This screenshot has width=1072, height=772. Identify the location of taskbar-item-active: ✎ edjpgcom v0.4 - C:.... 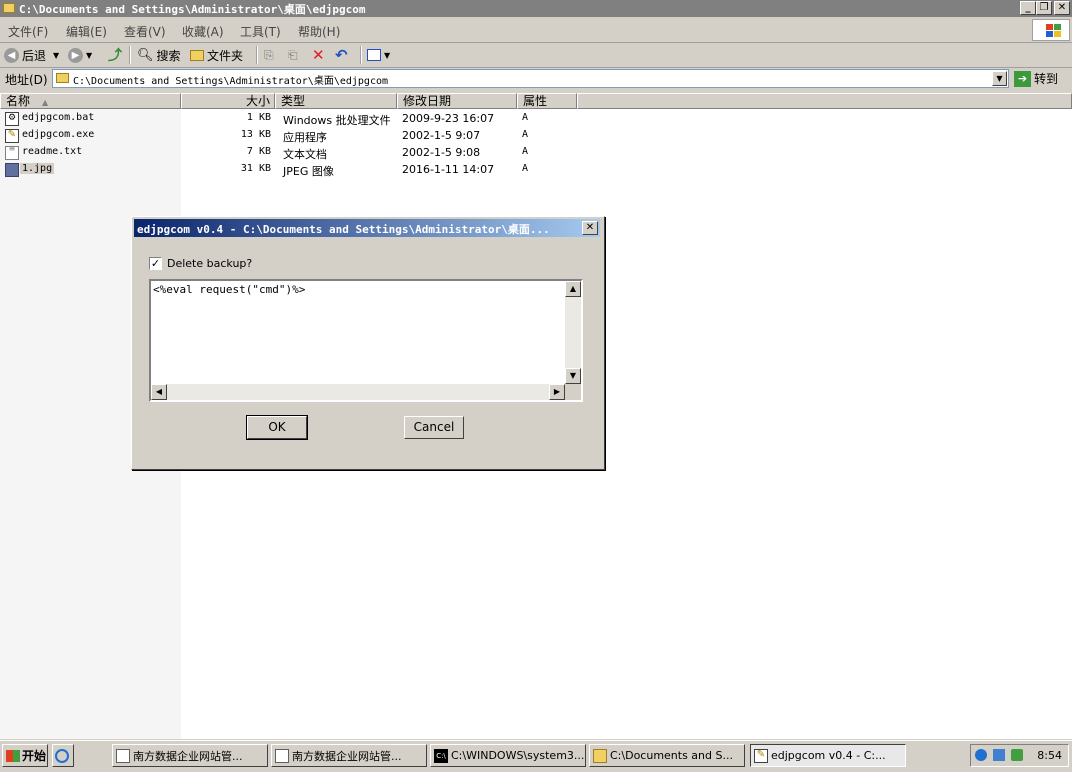
(828, 755).